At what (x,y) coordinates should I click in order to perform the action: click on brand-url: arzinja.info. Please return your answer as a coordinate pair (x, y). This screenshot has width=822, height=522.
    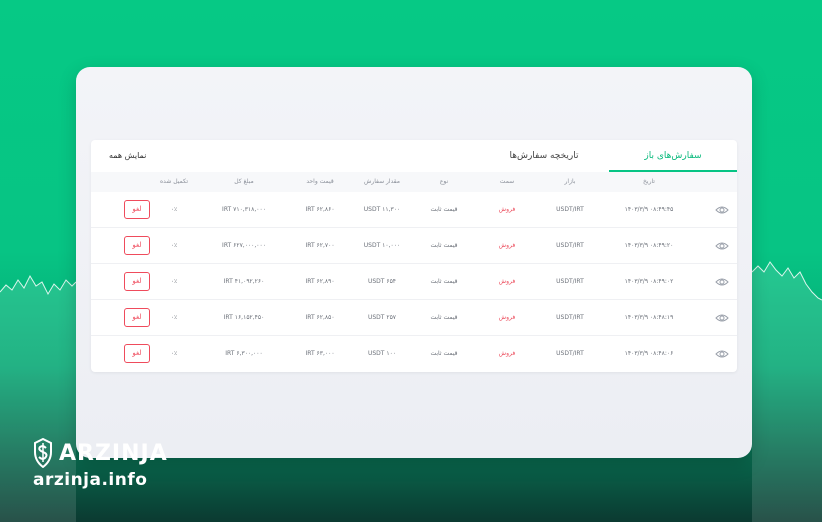
    Looking at the image, I should click on (90, 480).